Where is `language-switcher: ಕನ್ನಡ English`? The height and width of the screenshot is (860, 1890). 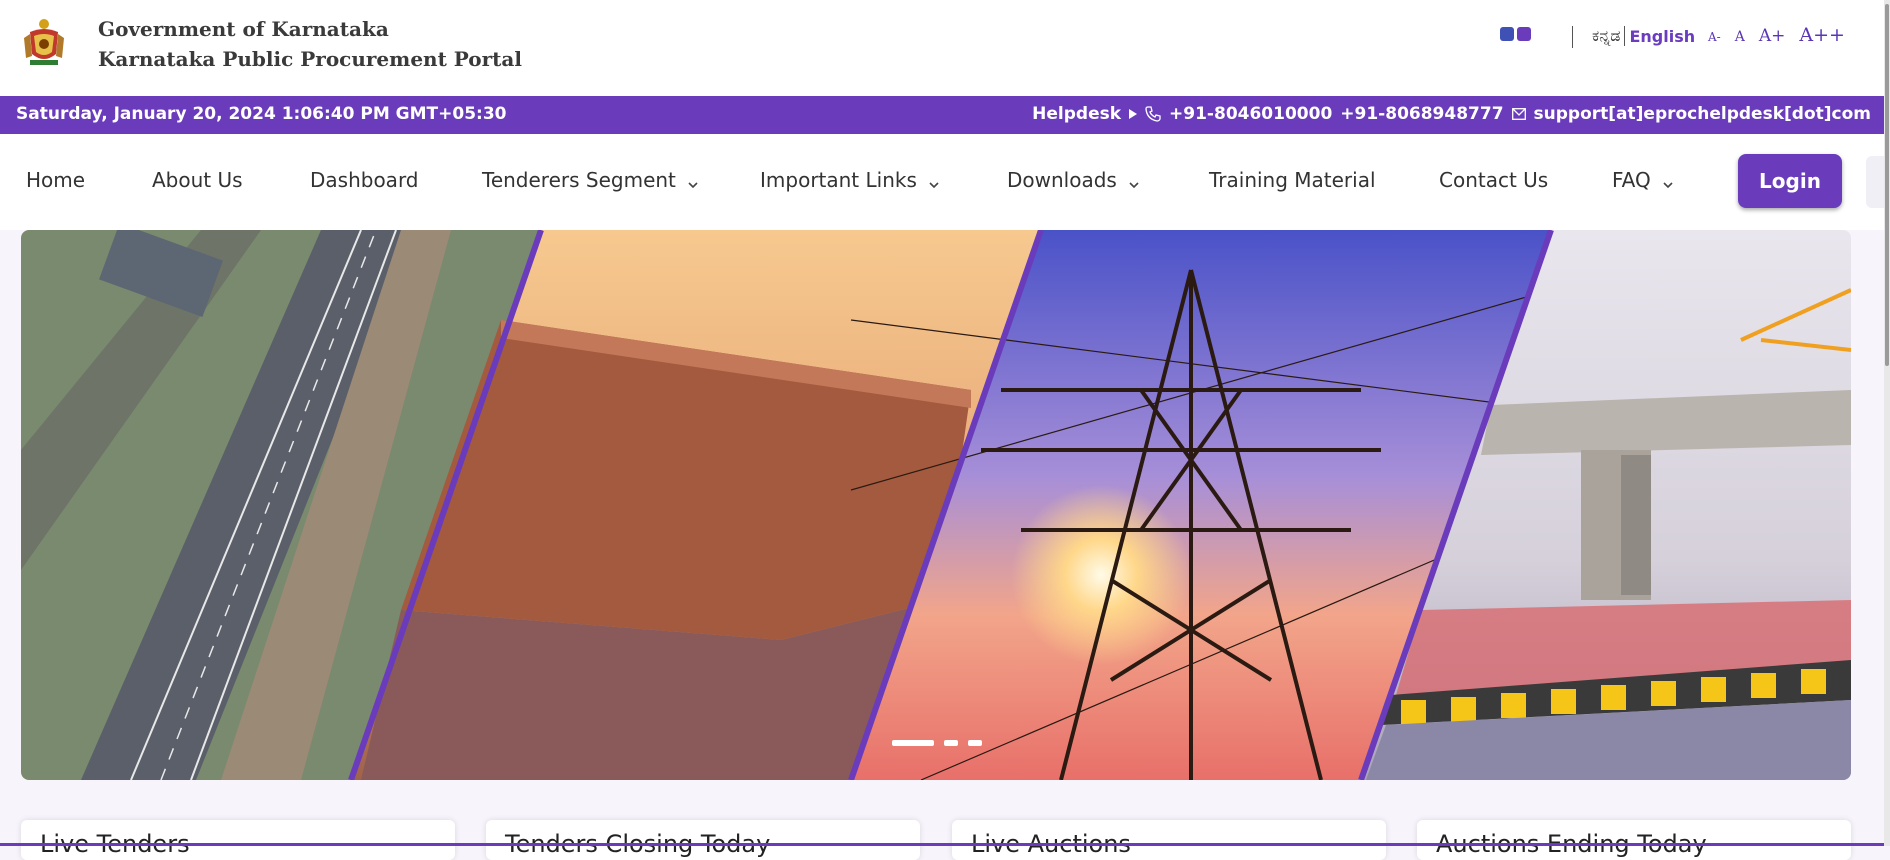 language-switcher: ಕನ್ನಡ English is located at coordinates (1643, 36).